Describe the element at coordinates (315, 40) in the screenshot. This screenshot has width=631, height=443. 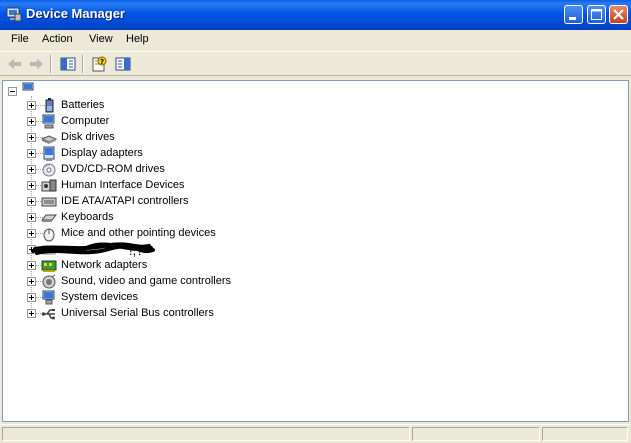
I see `menu-bar: File Action View Help` at that location.